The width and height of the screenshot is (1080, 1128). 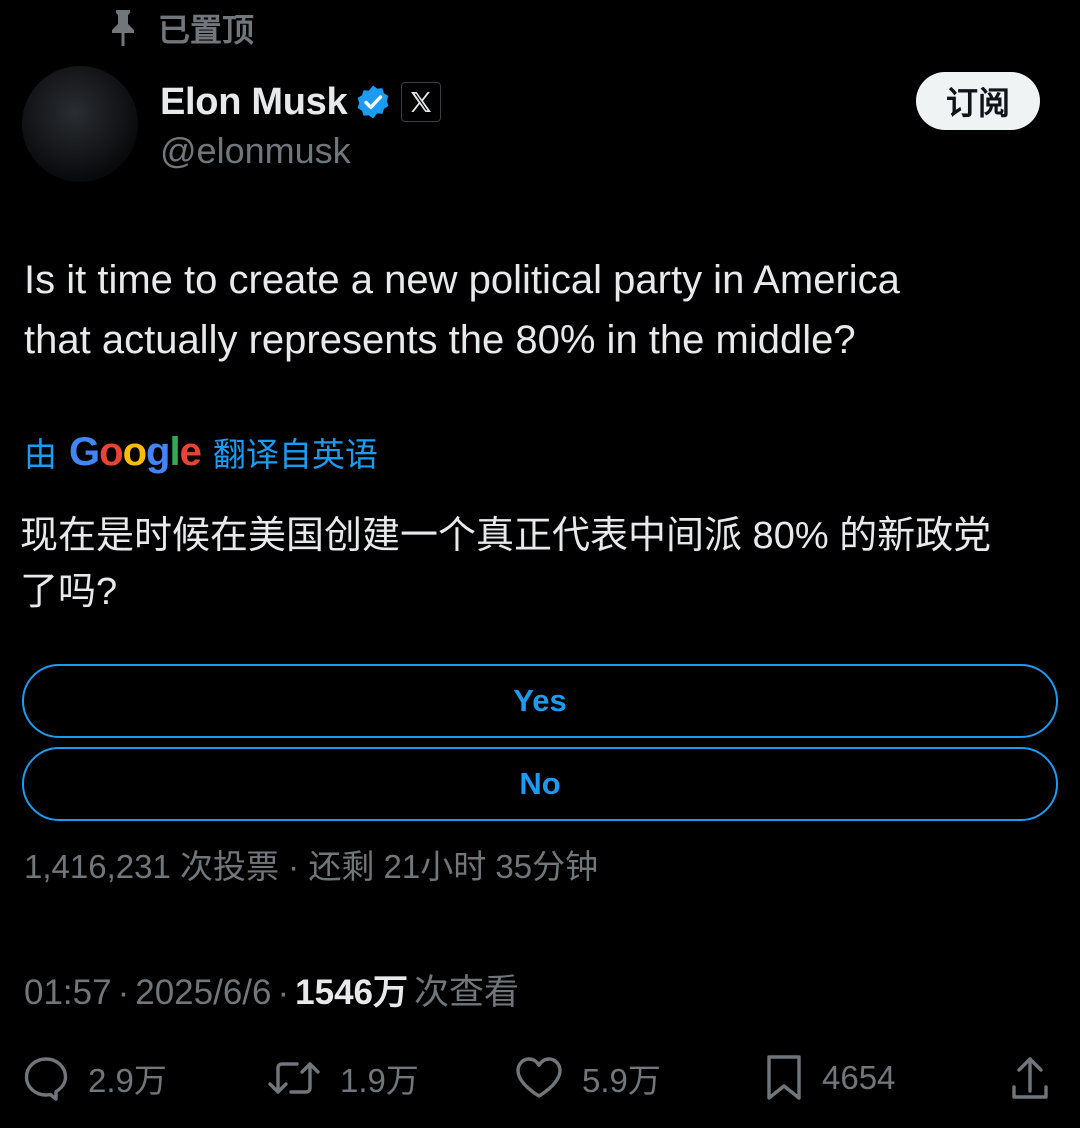 I want to click on translation-prefix: 由, so click(x=40, y=454).